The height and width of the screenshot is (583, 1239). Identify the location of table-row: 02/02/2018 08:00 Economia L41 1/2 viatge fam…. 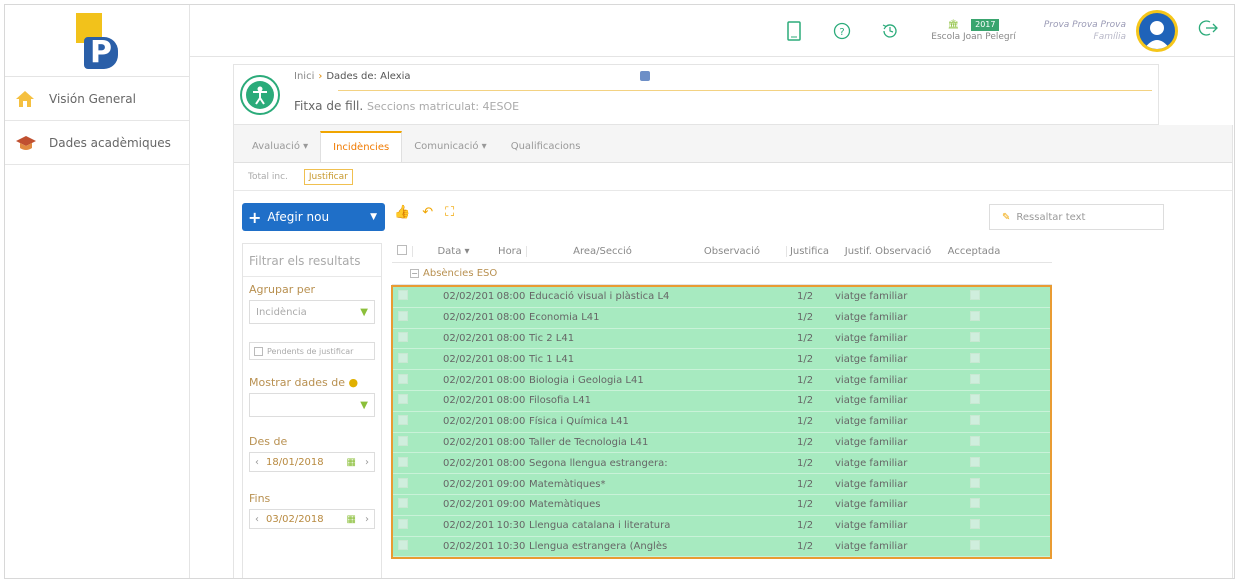
(721, 318).